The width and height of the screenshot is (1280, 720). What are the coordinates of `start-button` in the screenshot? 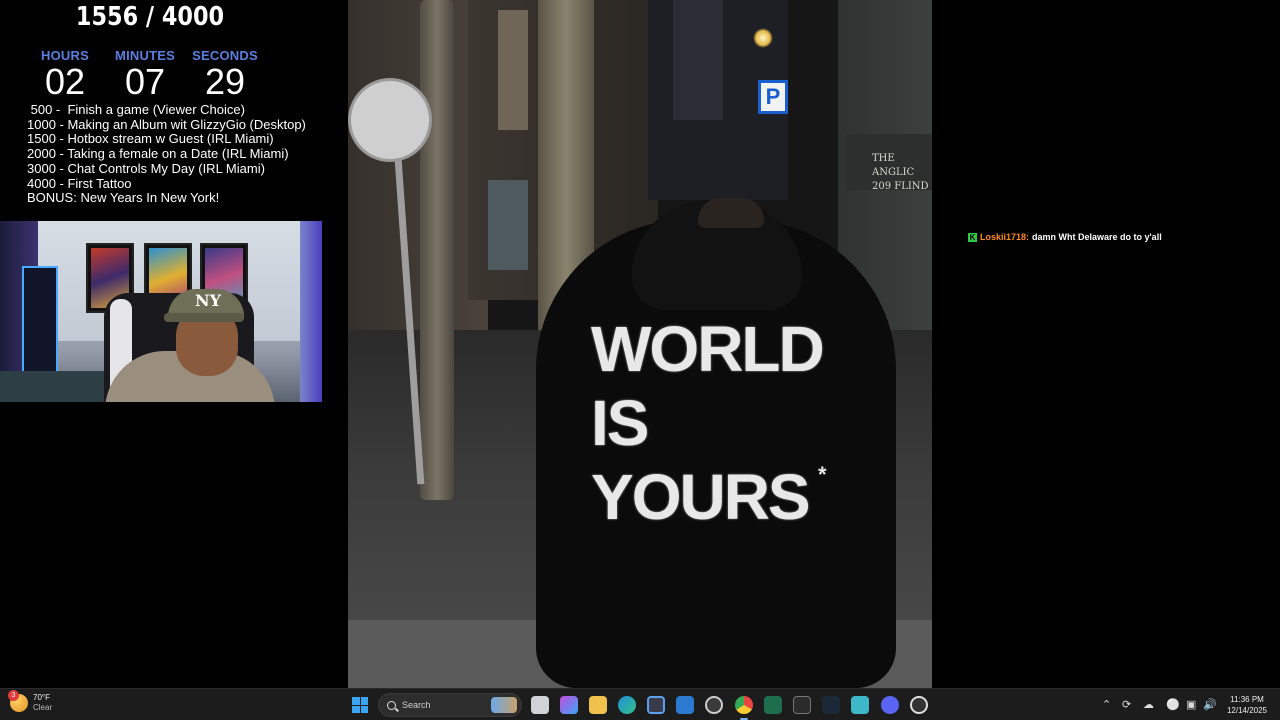 It's located at (360, 705).